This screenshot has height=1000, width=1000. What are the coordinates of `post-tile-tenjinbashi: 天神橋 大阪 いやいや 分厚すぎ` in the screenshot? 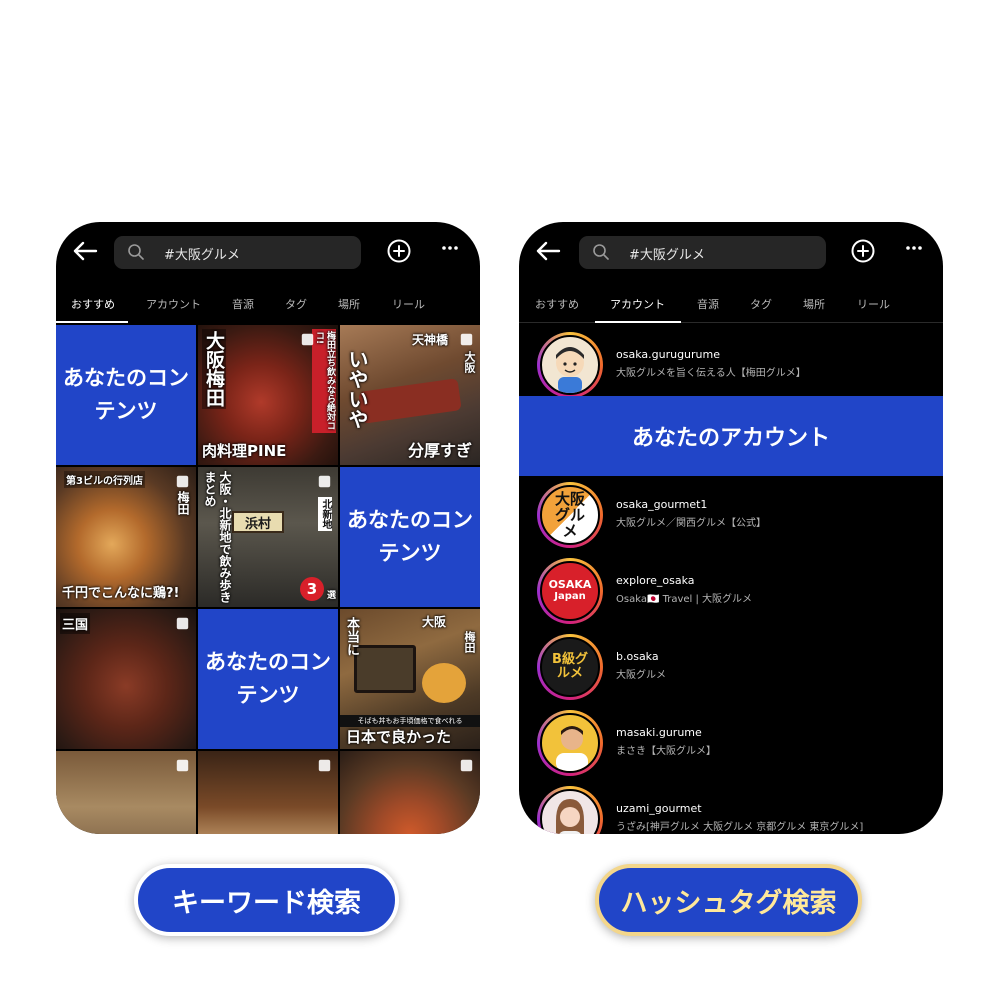 It's located at (410, 395).